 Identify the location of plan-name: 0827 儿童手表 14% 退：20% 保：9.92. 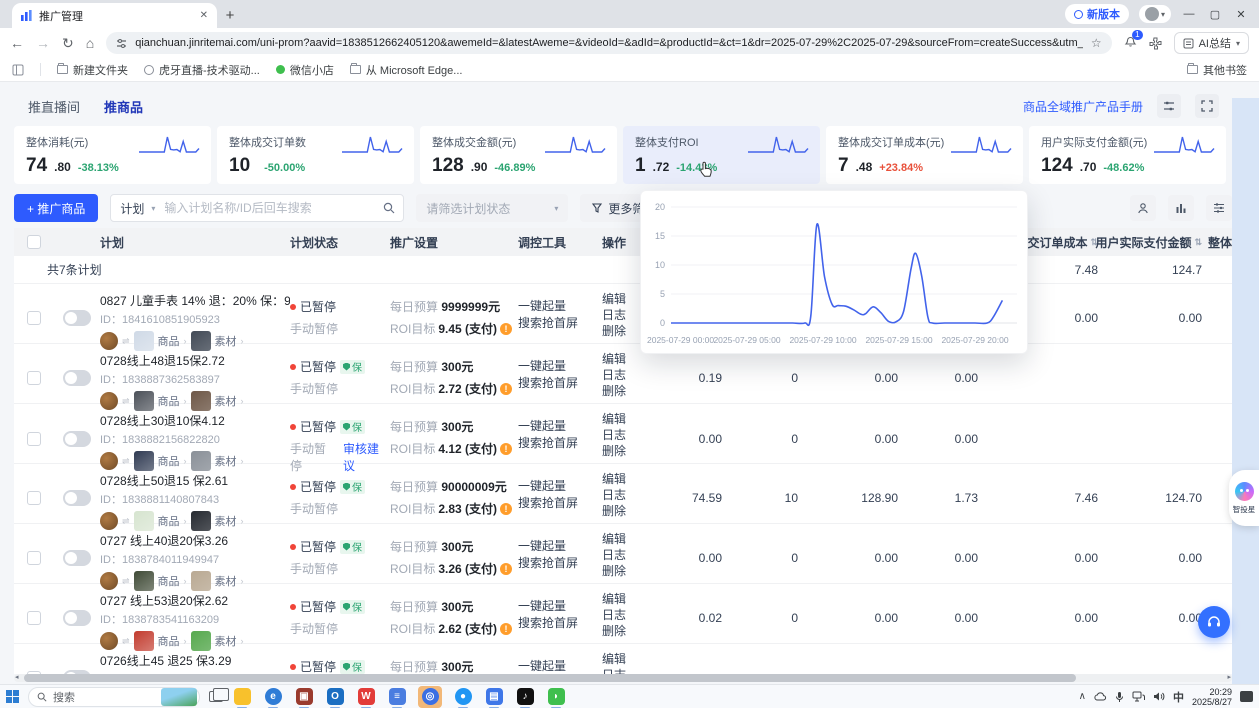
(195, 300).